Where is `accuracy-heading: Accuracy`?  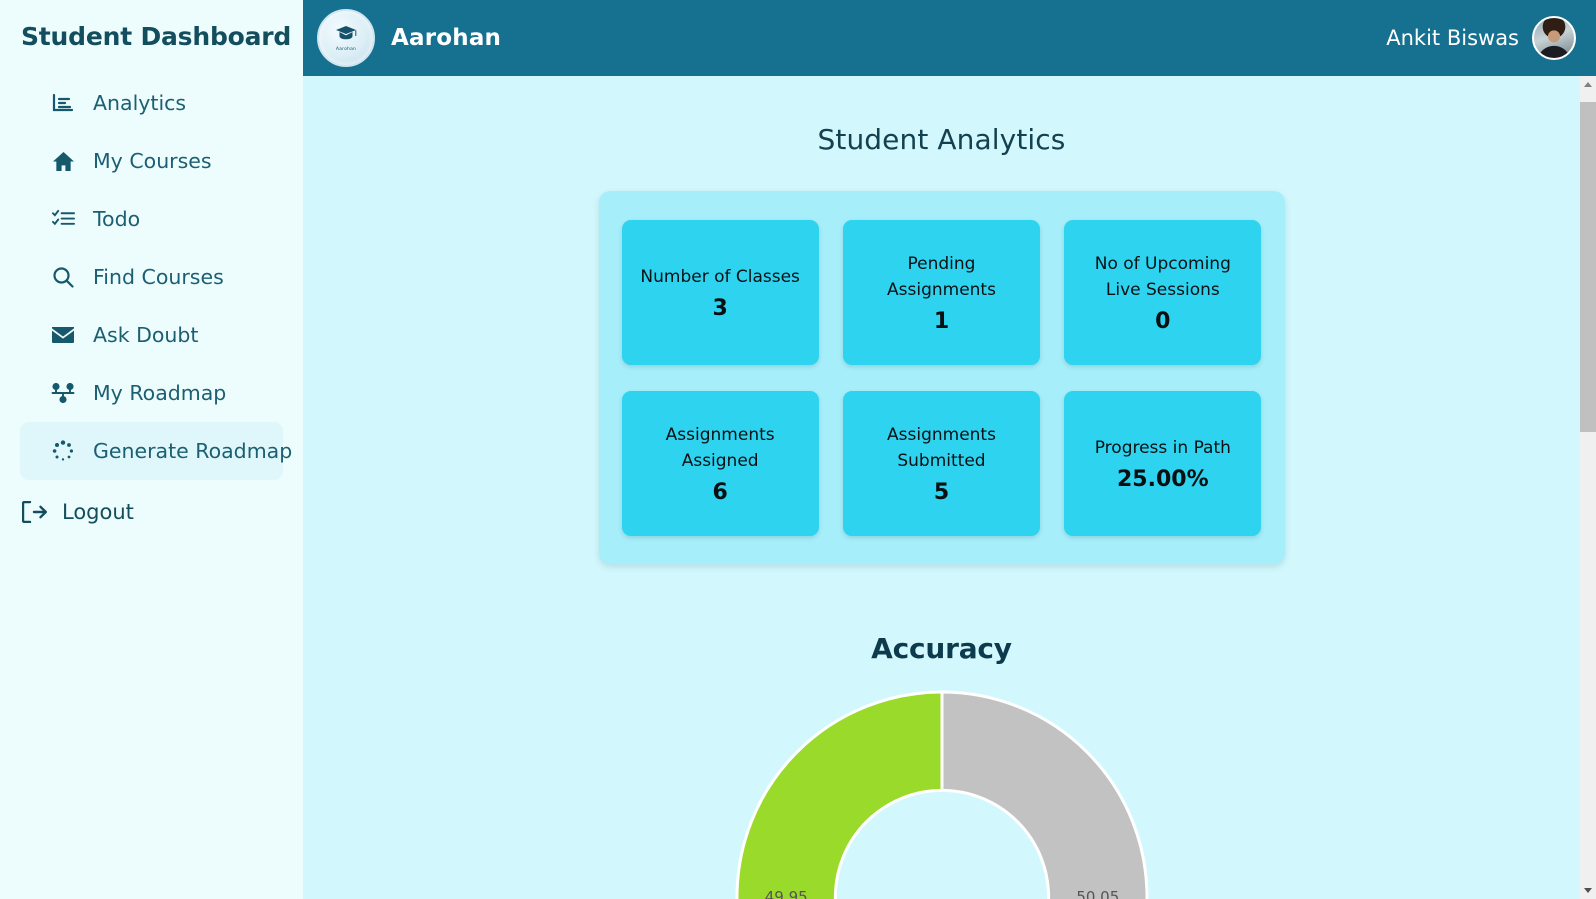
accuracy-heading: Accuracy is located at coordinates (941, 648).